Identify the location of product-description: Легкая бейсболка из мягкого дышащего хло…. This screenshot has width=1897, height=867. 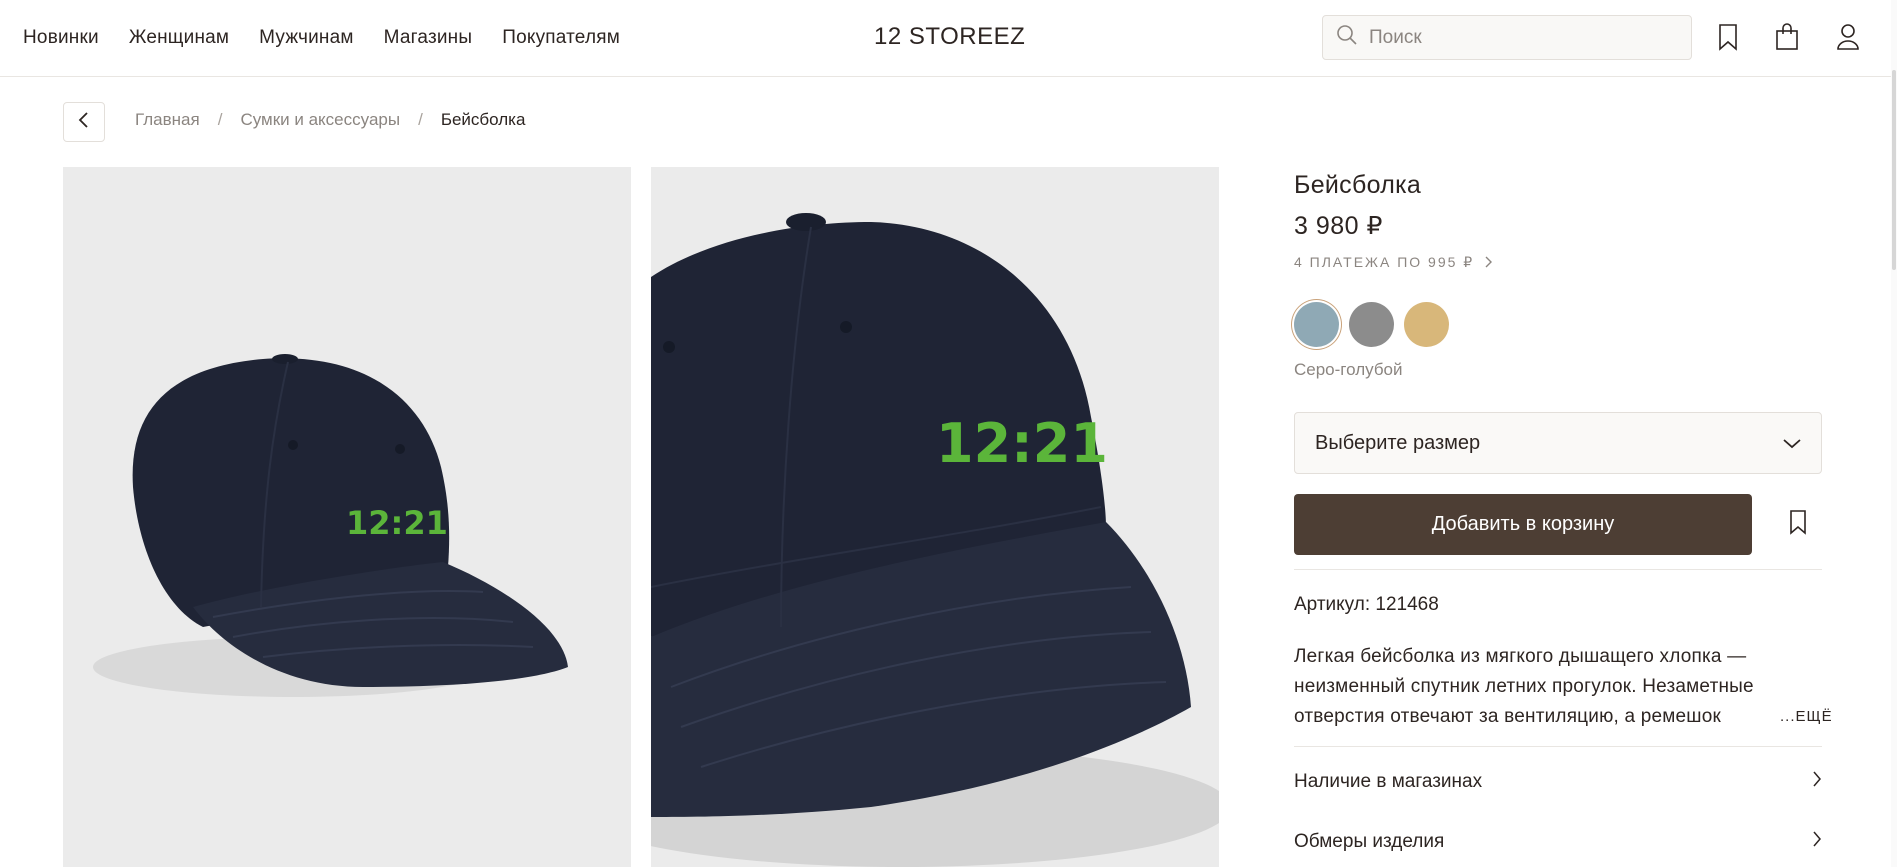
(1524, 686).